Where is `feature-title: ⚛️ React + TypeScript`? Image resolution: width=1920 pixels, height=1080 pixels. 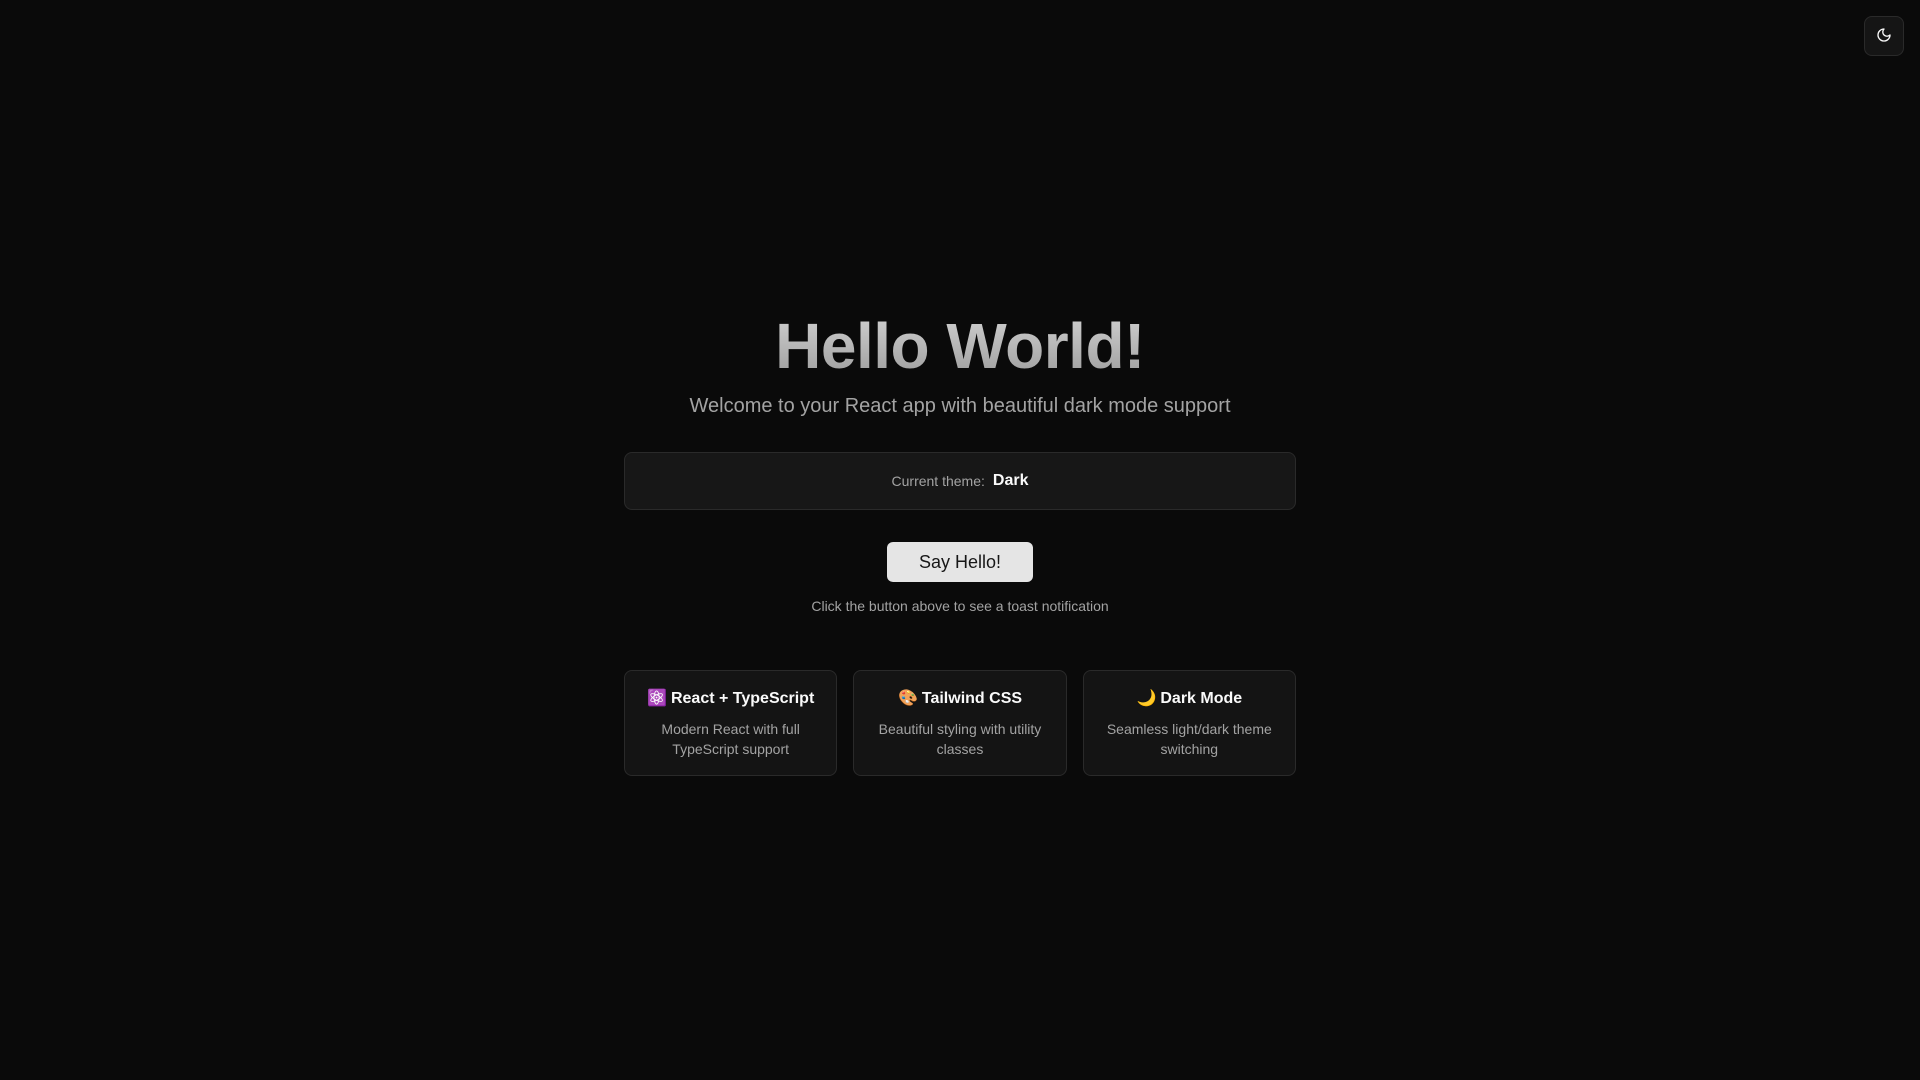
feature-title: ⚛️ React + TypeScript is located at coordinates (730, 699).